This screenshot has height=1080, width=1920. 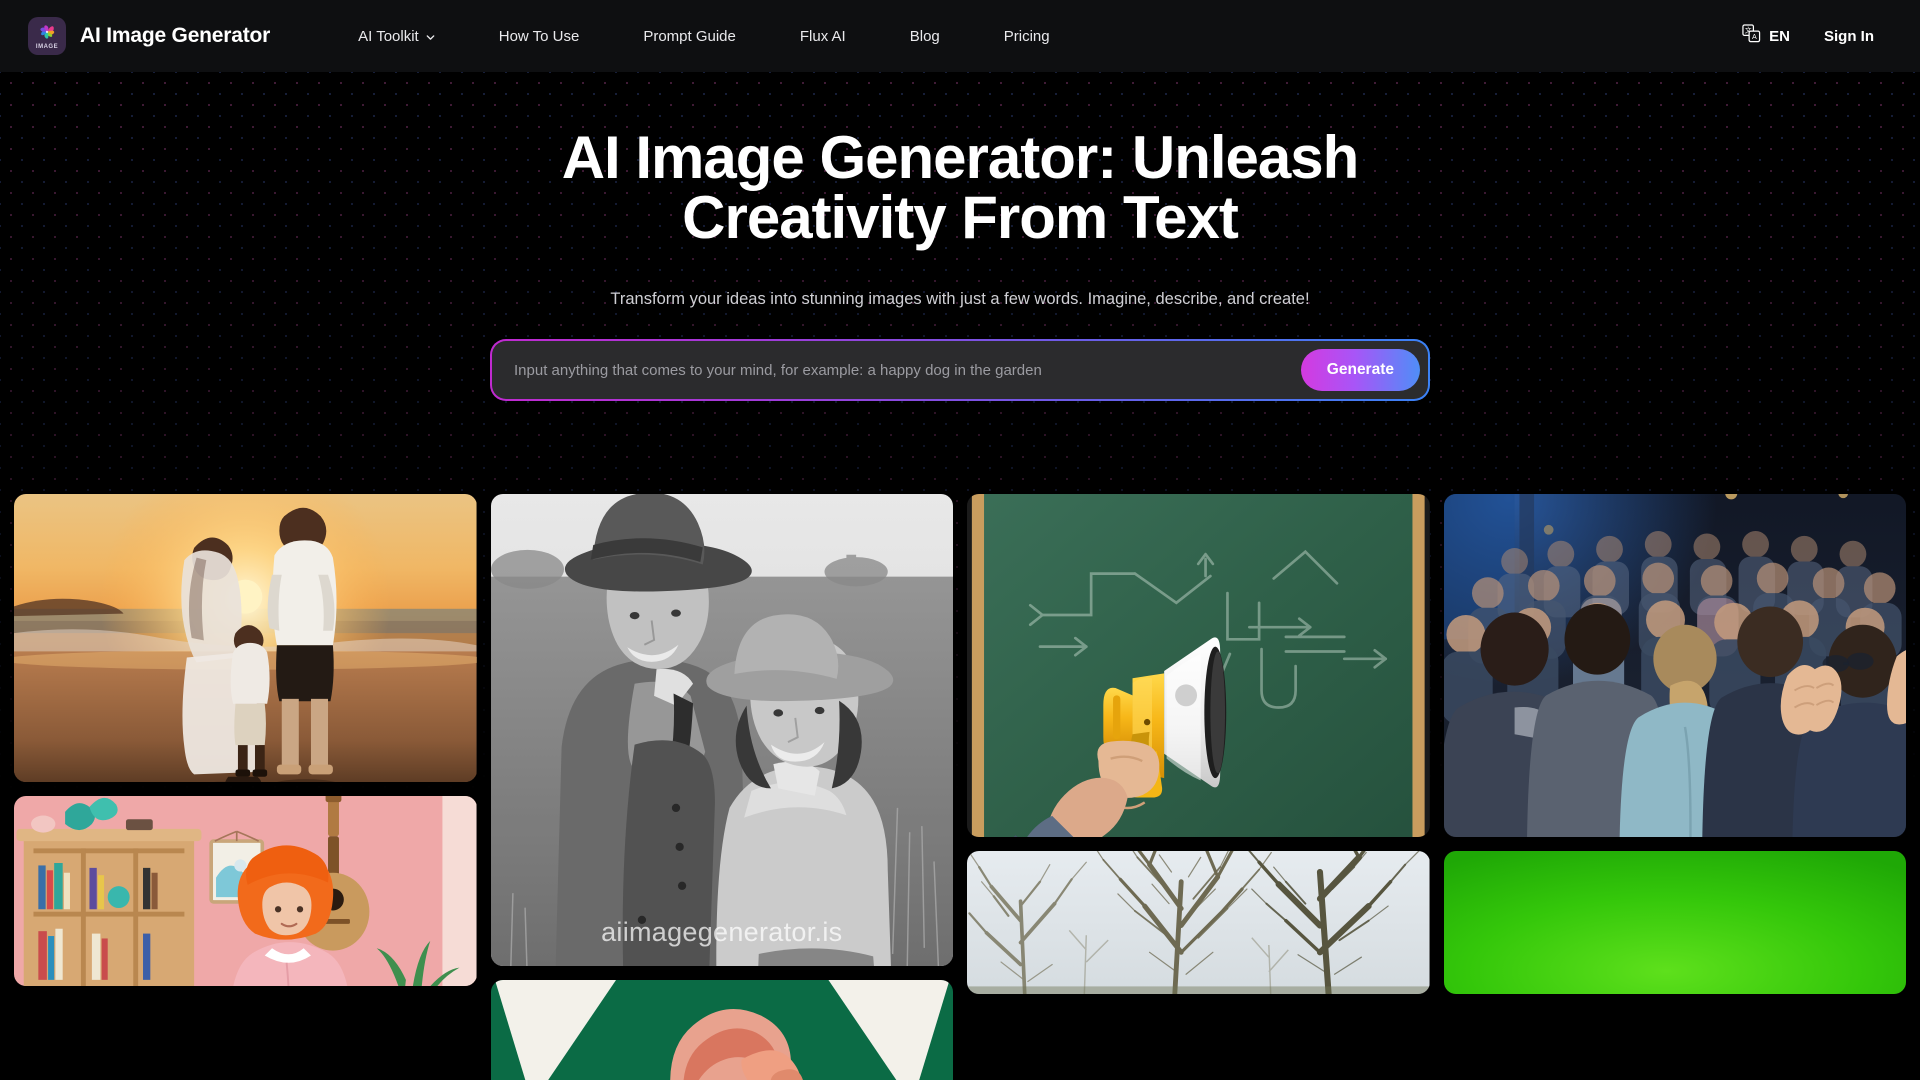 What do you see at coordinates (1674, 665) in the screenshot?
I see `gallery-tile-audience-applause` at bounding box center [1674, 665].